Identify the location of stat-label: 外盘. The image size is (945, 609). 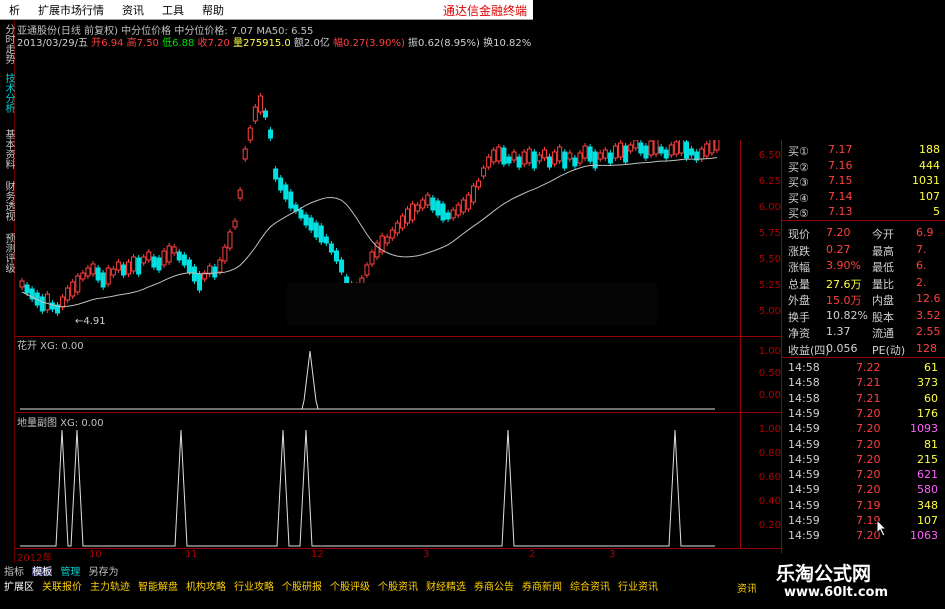
(799, 300).